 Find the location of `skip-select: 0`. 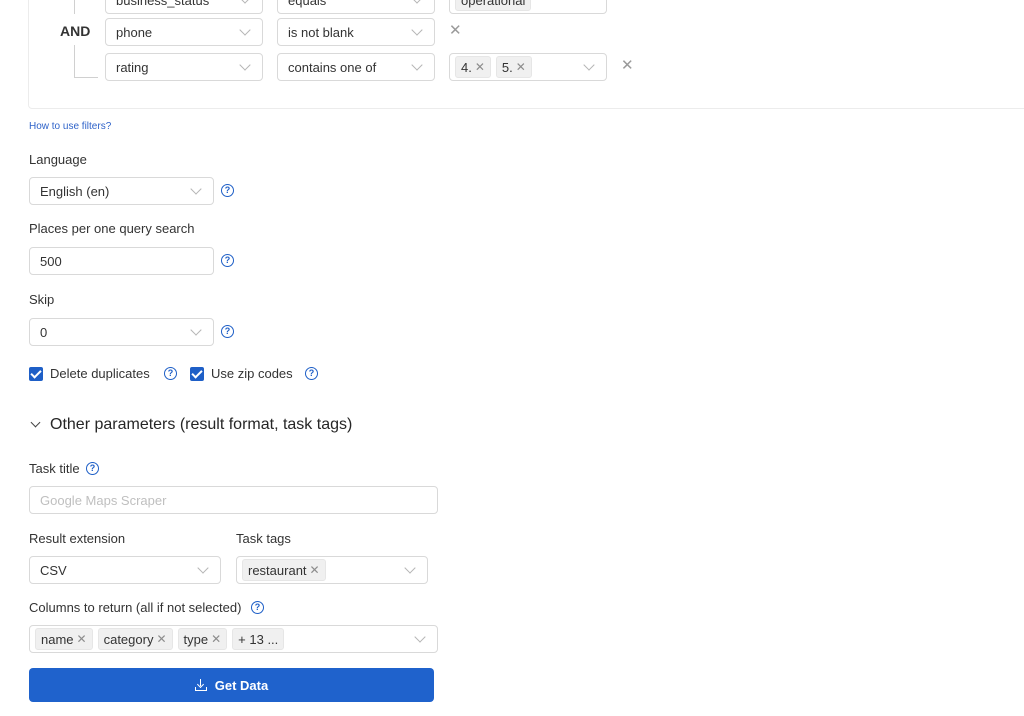

skip-select: 0 is located at coordinates (121, 332).